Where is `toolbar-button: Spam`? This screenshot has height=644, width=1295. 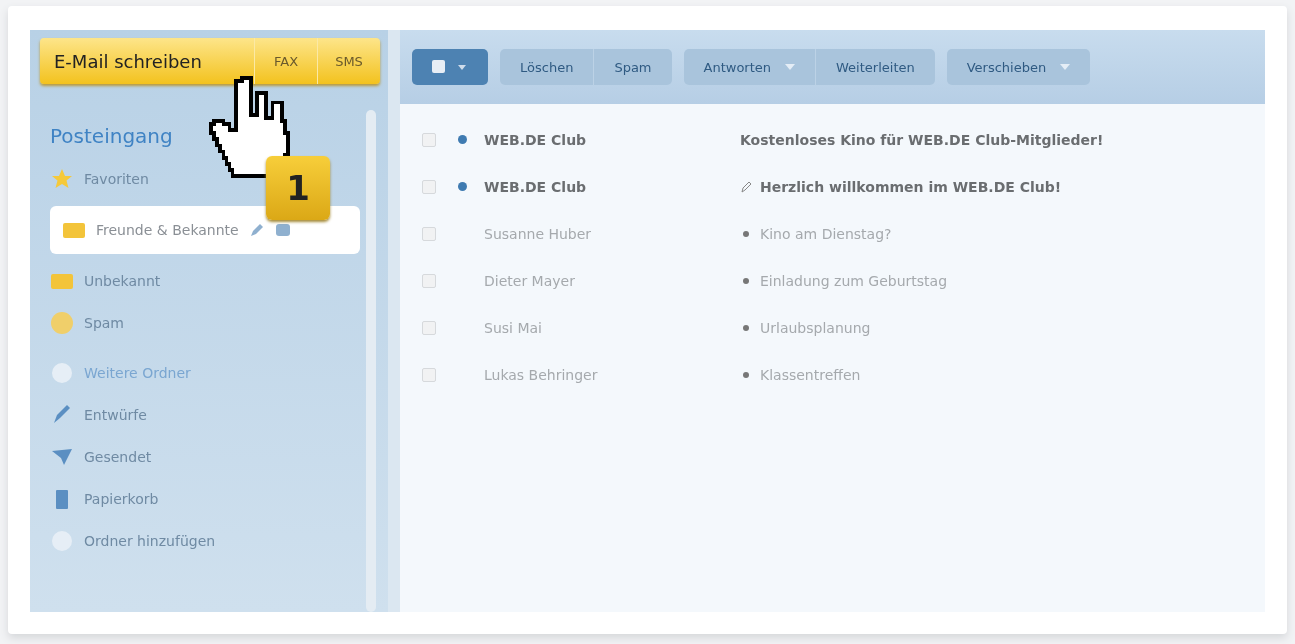 toolbar-button: Spam is located at coordinates (632, 67).